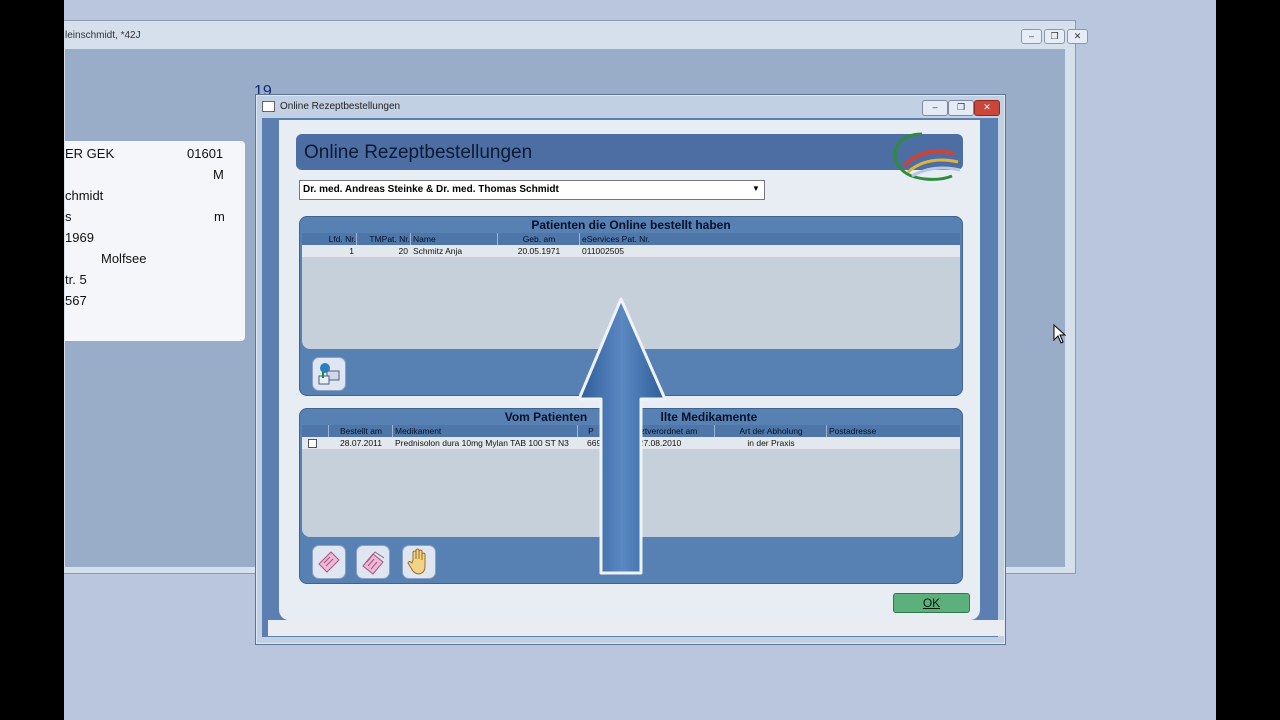  I want to click on medications-header-left: Vom Patienten, so click(546, 417).